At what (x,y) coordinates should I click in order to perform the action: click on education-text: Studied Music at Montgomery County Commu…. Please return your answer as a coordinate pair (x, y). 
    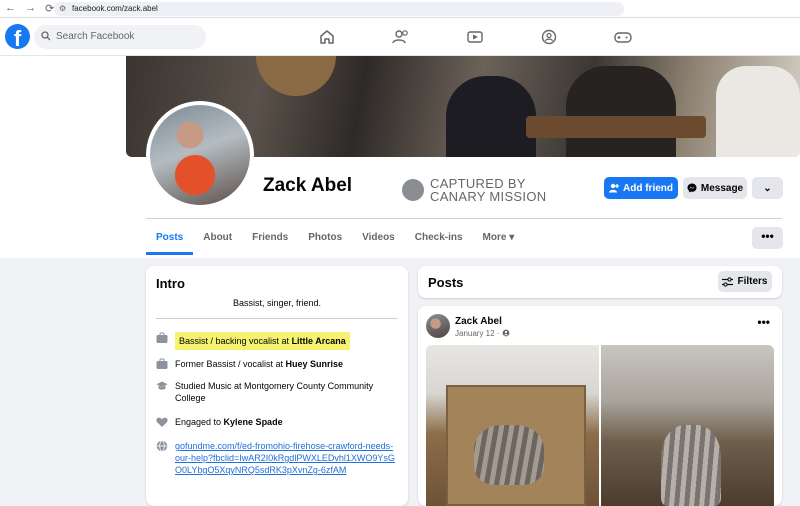
    Looking at the image, I should click on (274, 392).